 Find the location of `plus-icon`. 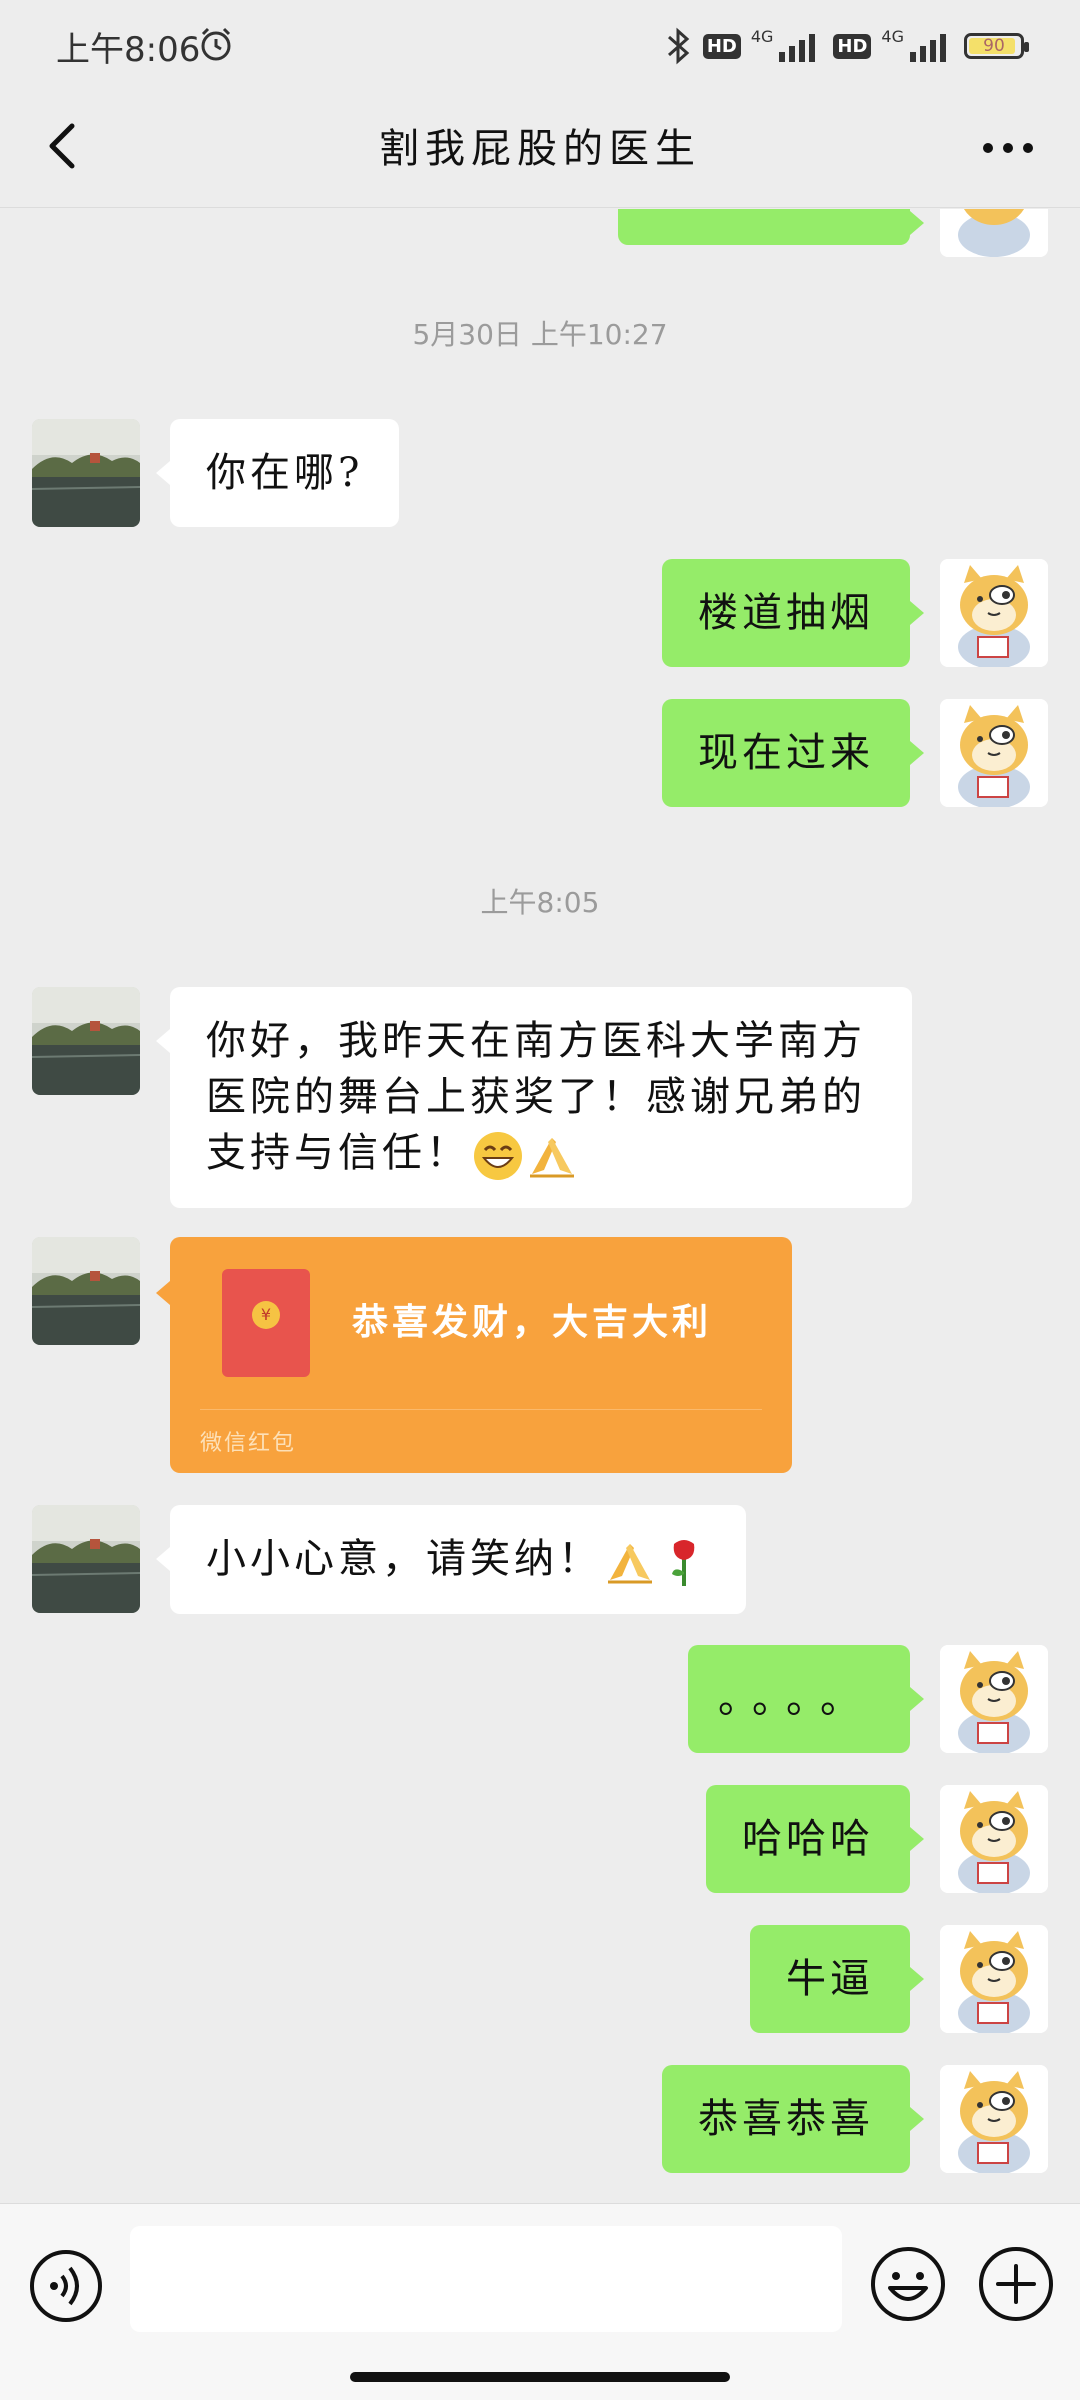

plus-icon is located at coordinates (1016, 2284).